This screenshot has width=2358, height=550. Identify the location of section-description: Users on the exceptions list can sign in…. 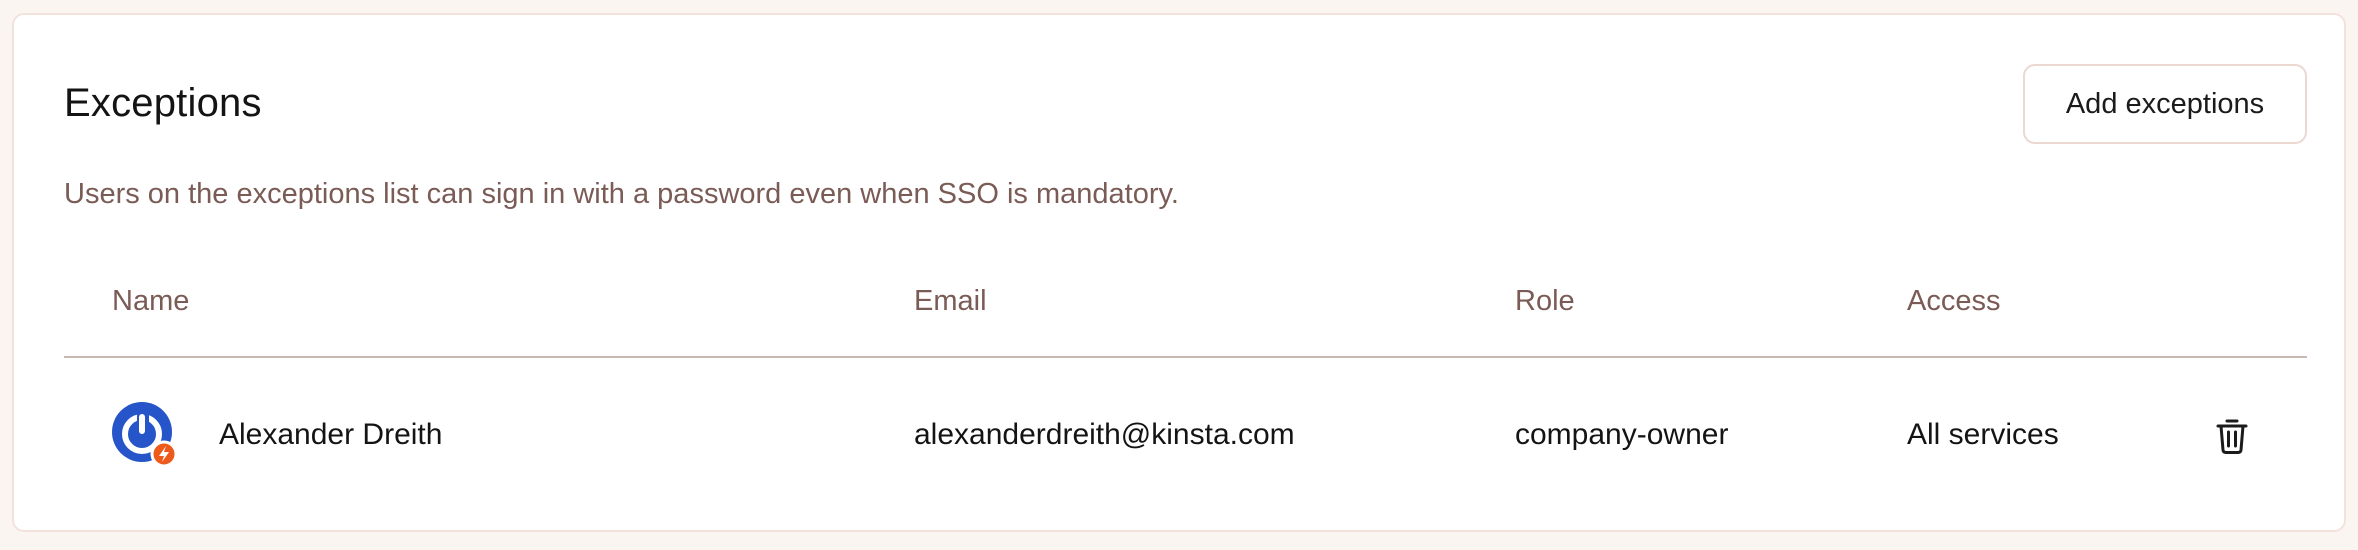
(621, 194).